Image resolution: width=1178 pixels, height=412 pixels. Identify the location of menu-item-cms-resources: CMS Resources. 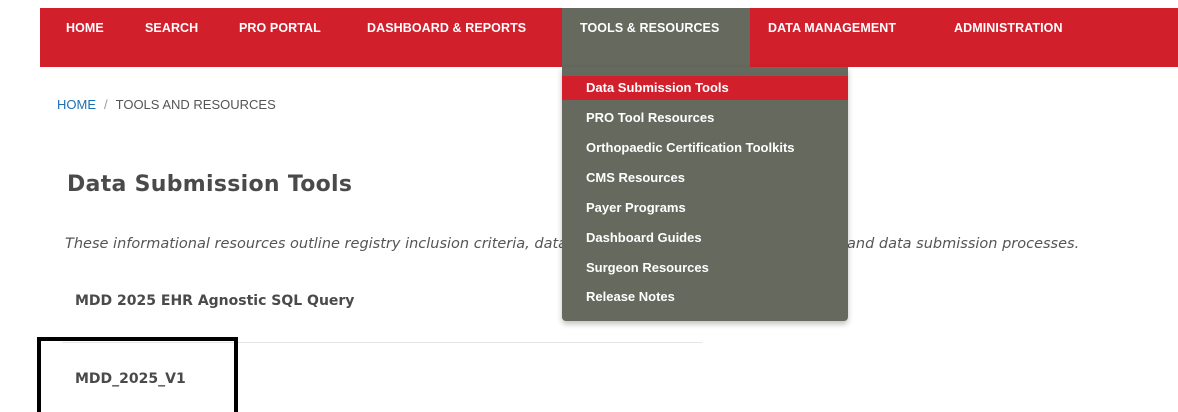
(705, 178).